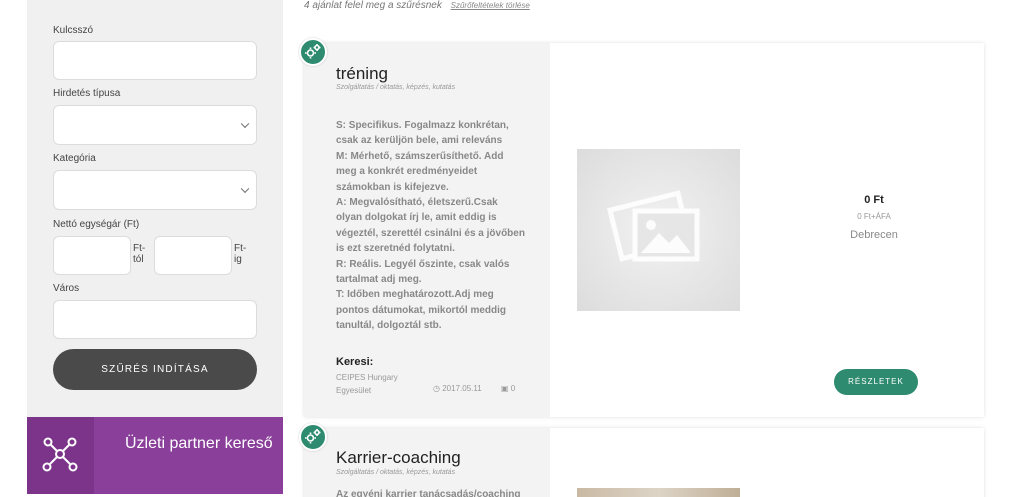 The image size is (1024, 497). I want to click on business-partner-label: Üzleti partner kereső, so click(199, 443).